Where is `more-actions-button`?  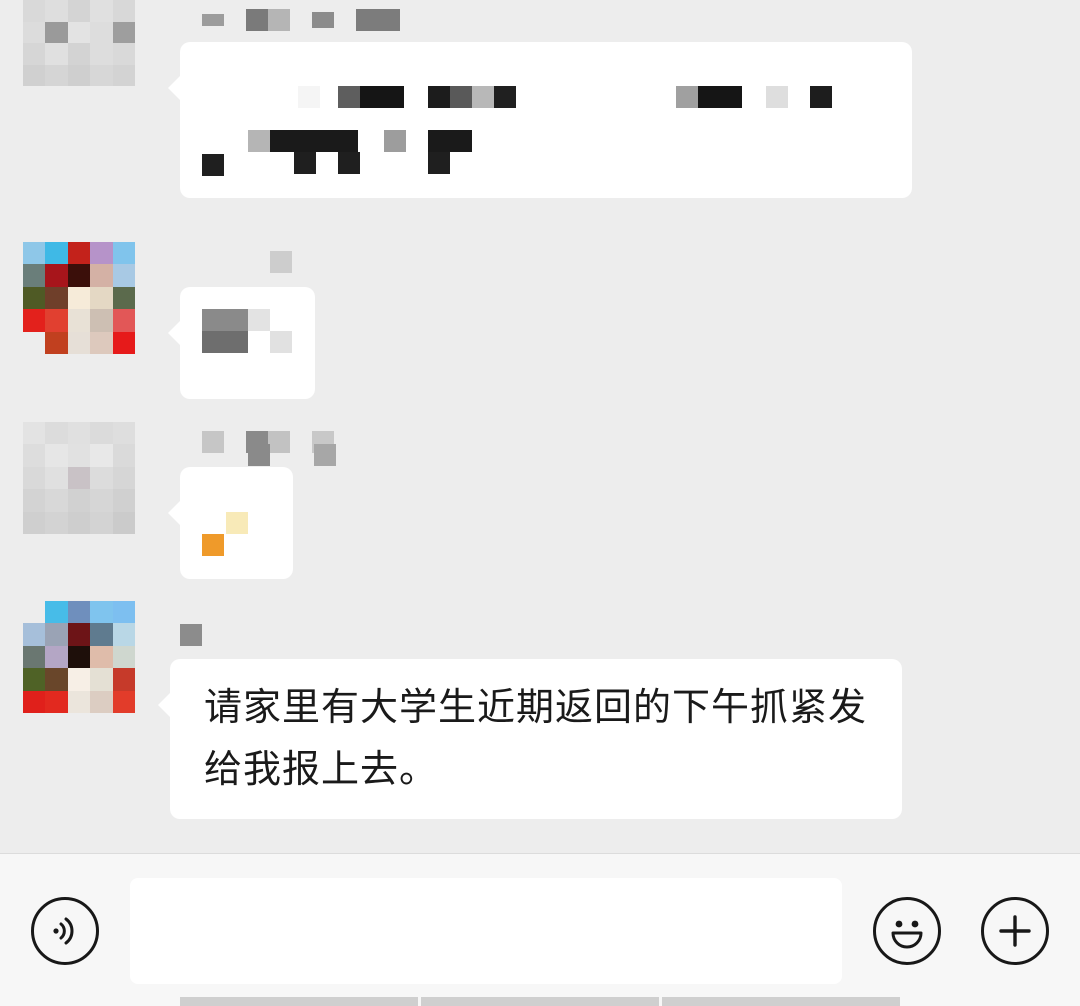 more-actions-button is located at coordinates (1015, 931).